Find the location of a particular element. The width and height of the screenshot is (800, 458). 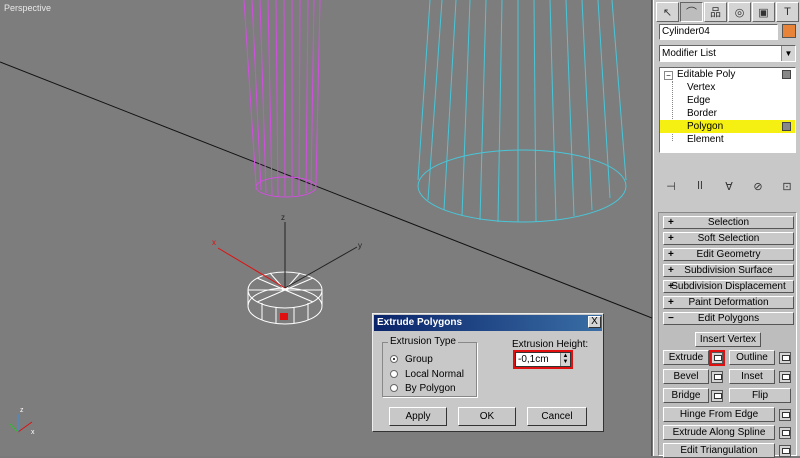

ok-button: OK is located at coordinates (487, 416).